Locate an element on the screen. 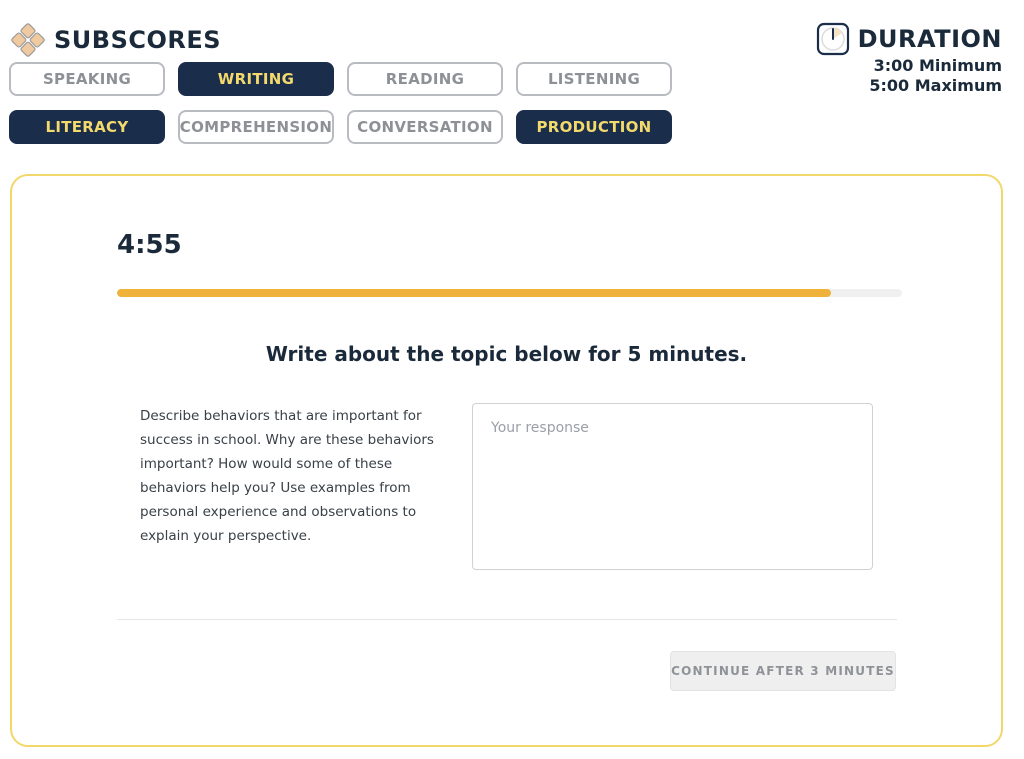 The height and width of the screenshot is (759, 1024). countdown-timer: 4:55 is located at coordinates (149, 245).